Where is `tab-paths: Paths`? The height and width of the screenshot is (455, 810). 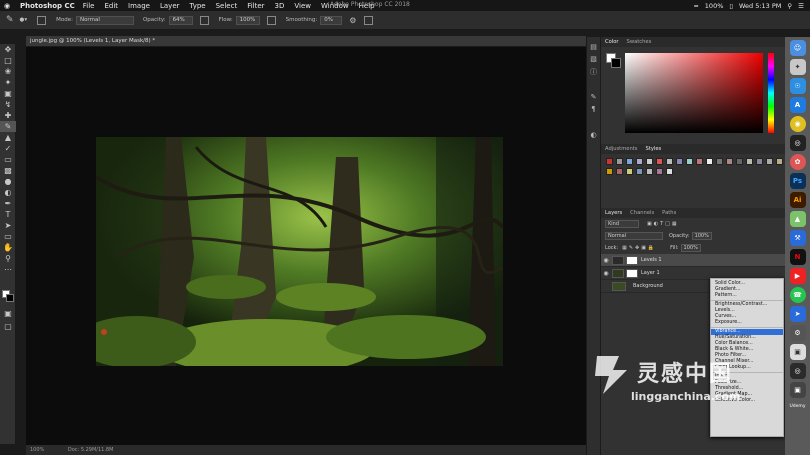 tab-paths: Paths is located at coordinates (669, 213).